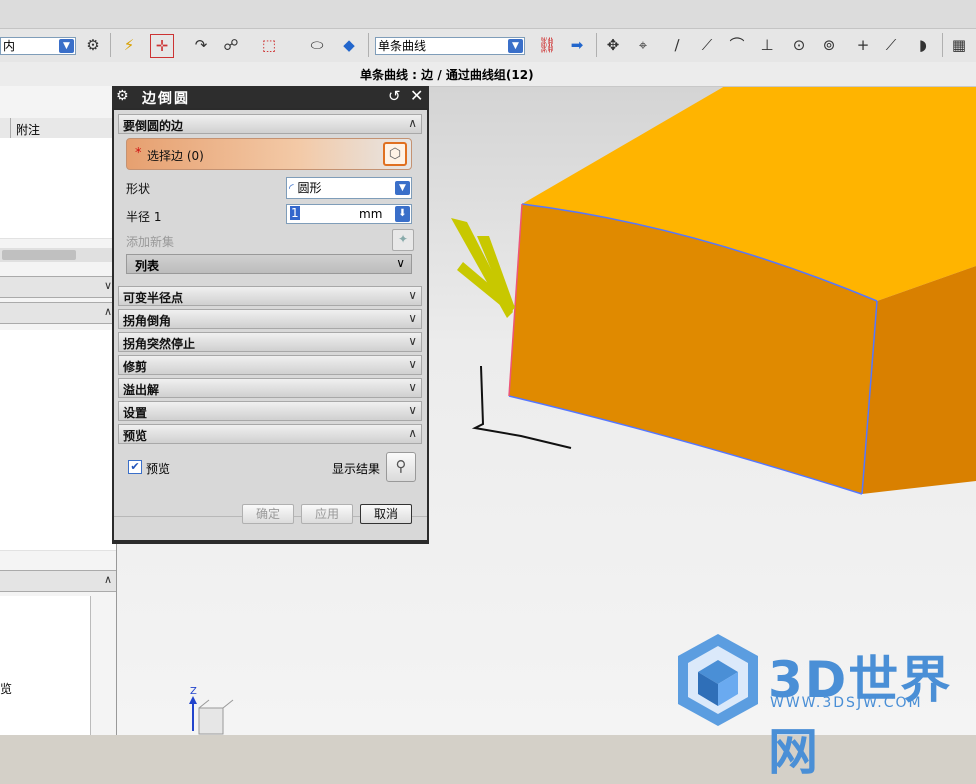 The width and height of the screenshot is (976, 784). What do you see at coordinates (450, 46) in the screenshot?
I see `curve-rule-combo: 单条曲线 ▼` at bounding box center [450, 46].